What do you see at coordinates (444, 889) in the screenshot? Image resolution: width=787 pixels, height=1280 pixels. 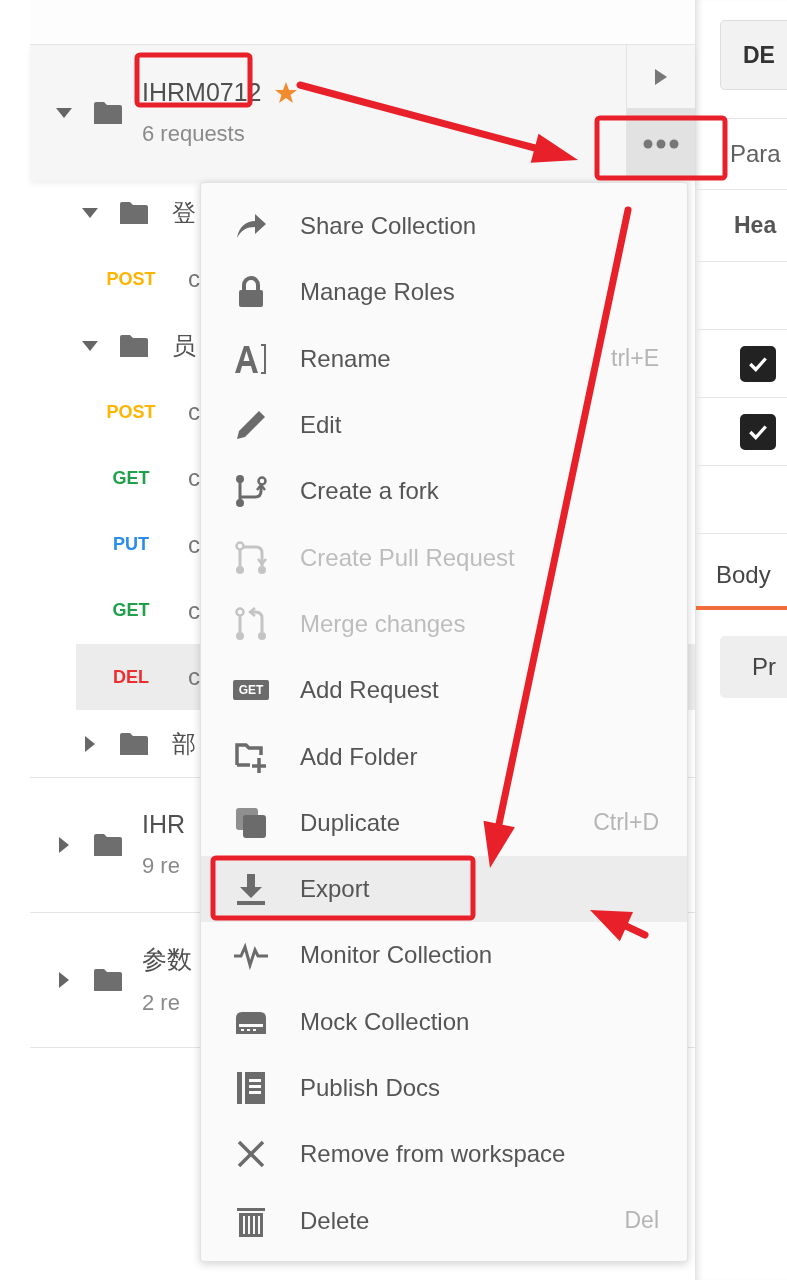 I see `menu-item: Export` at bounding box center [444, 889].